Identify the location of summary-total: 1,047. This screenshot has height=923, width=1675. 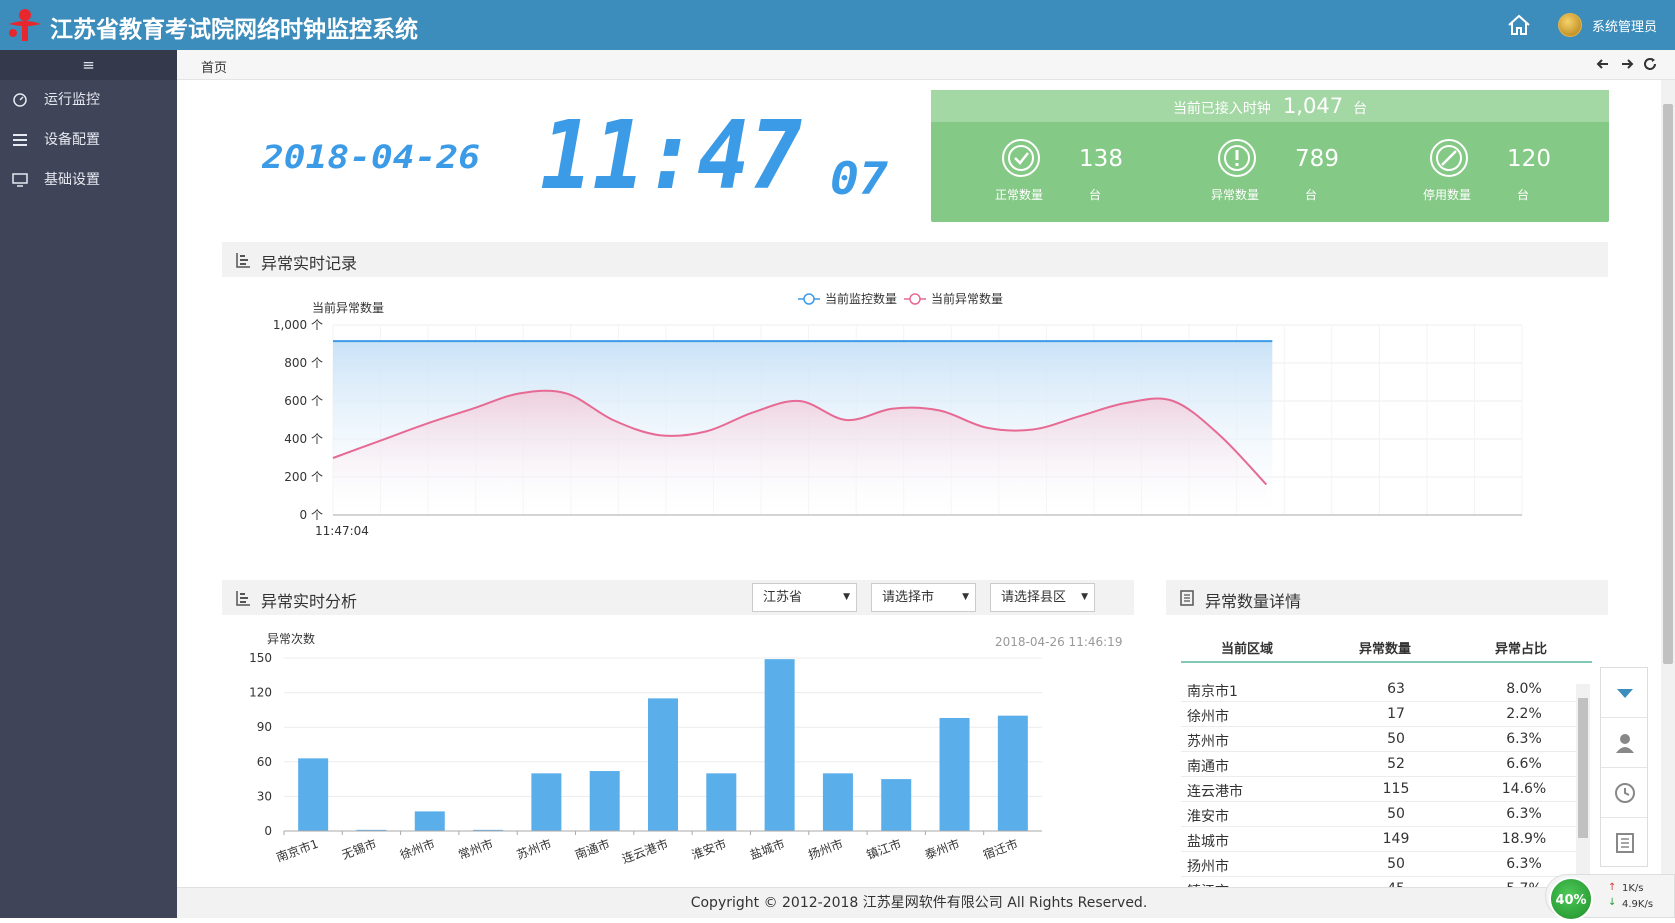
(1313, 106).